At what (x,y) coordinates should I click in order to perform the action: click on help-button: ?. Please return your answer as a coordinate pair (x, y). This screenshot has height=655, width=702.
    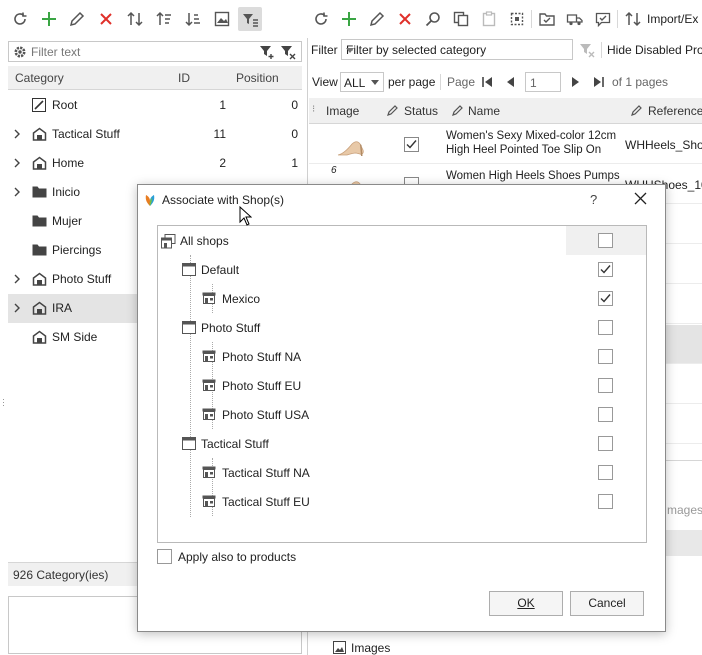
    Looking at the image, I should click on (593, 199).